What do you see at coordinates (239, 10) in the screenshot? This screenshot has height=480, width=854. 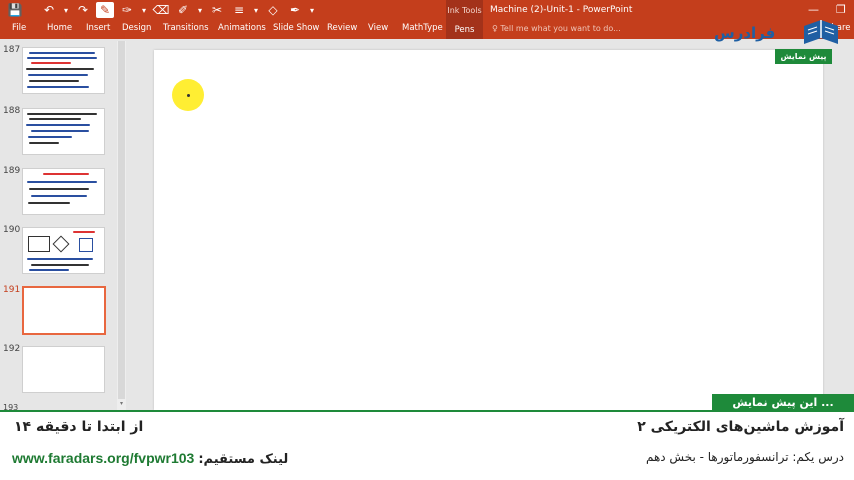 I see `align-icon: ≡` at bounding box center [239, 10].